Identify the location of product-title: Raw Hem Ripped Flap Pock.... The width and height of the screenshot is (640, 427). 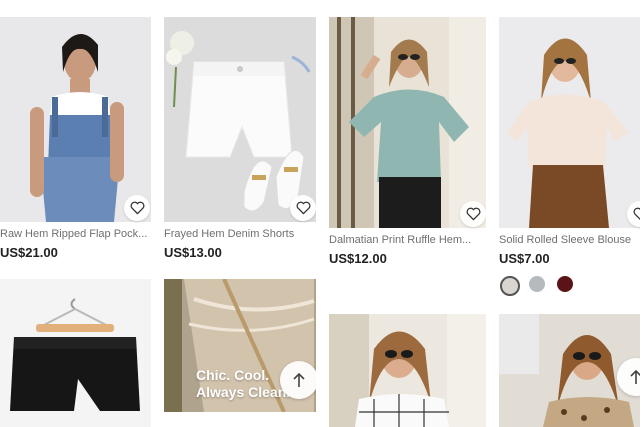
(75, 234).